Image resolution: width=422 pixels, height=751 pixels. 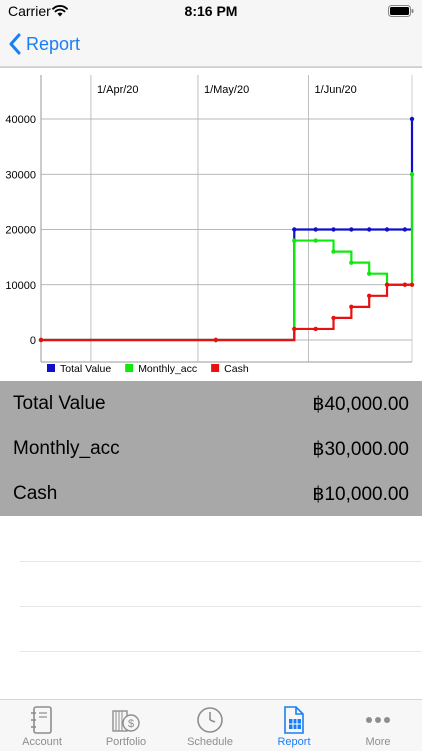 I want to click on x-tick-label: 1/Apr/20, so click(x=118, y=90).